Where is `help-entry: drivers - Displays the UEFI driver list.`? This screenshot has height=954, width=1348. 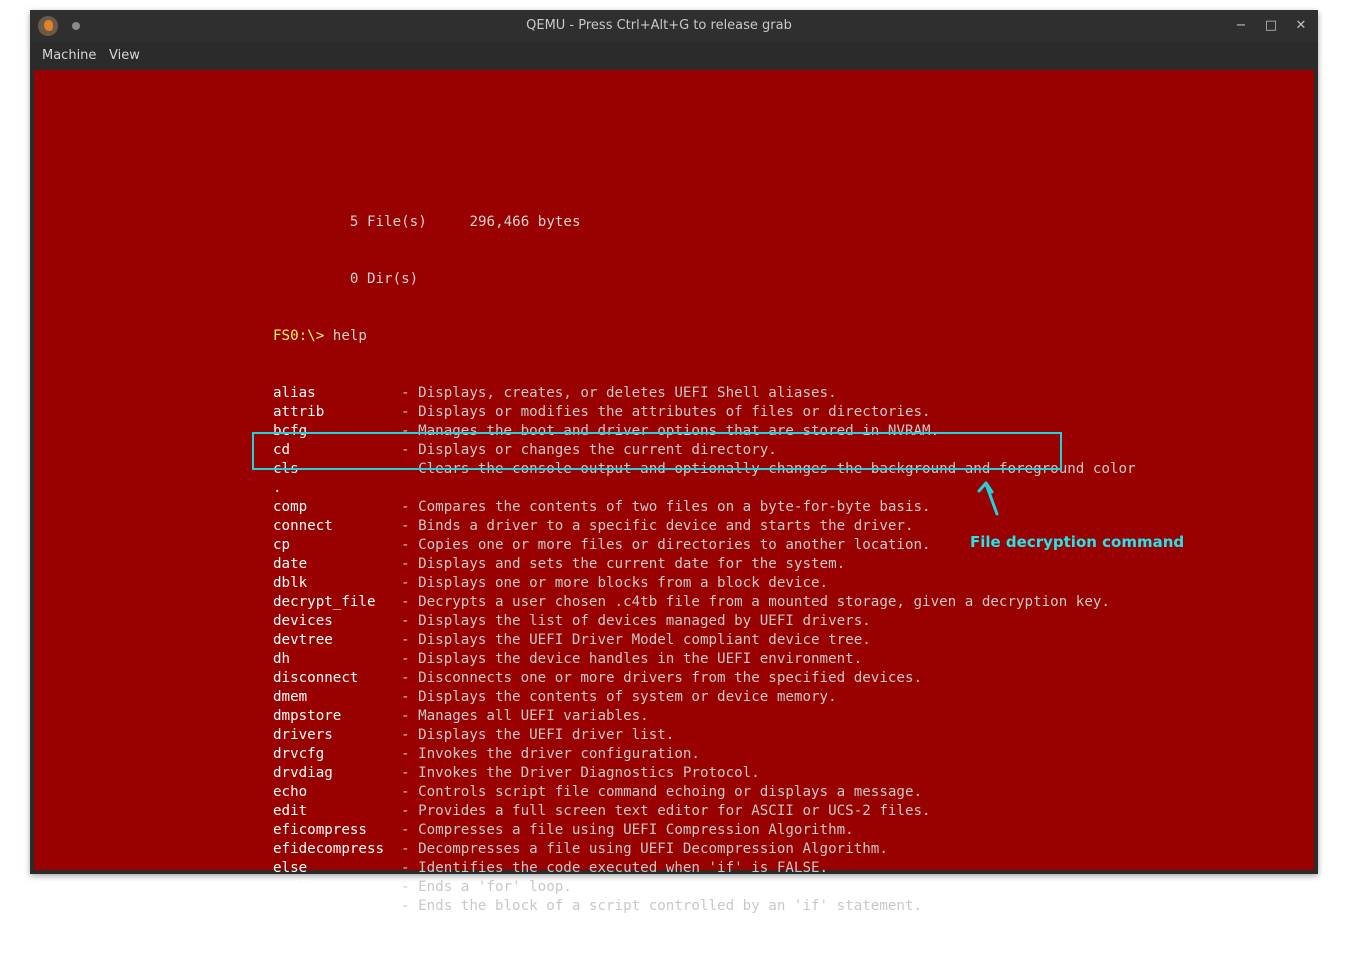
help-entry: drivers - Displays the UEFI driver list. is located at coordinates (704, 735).